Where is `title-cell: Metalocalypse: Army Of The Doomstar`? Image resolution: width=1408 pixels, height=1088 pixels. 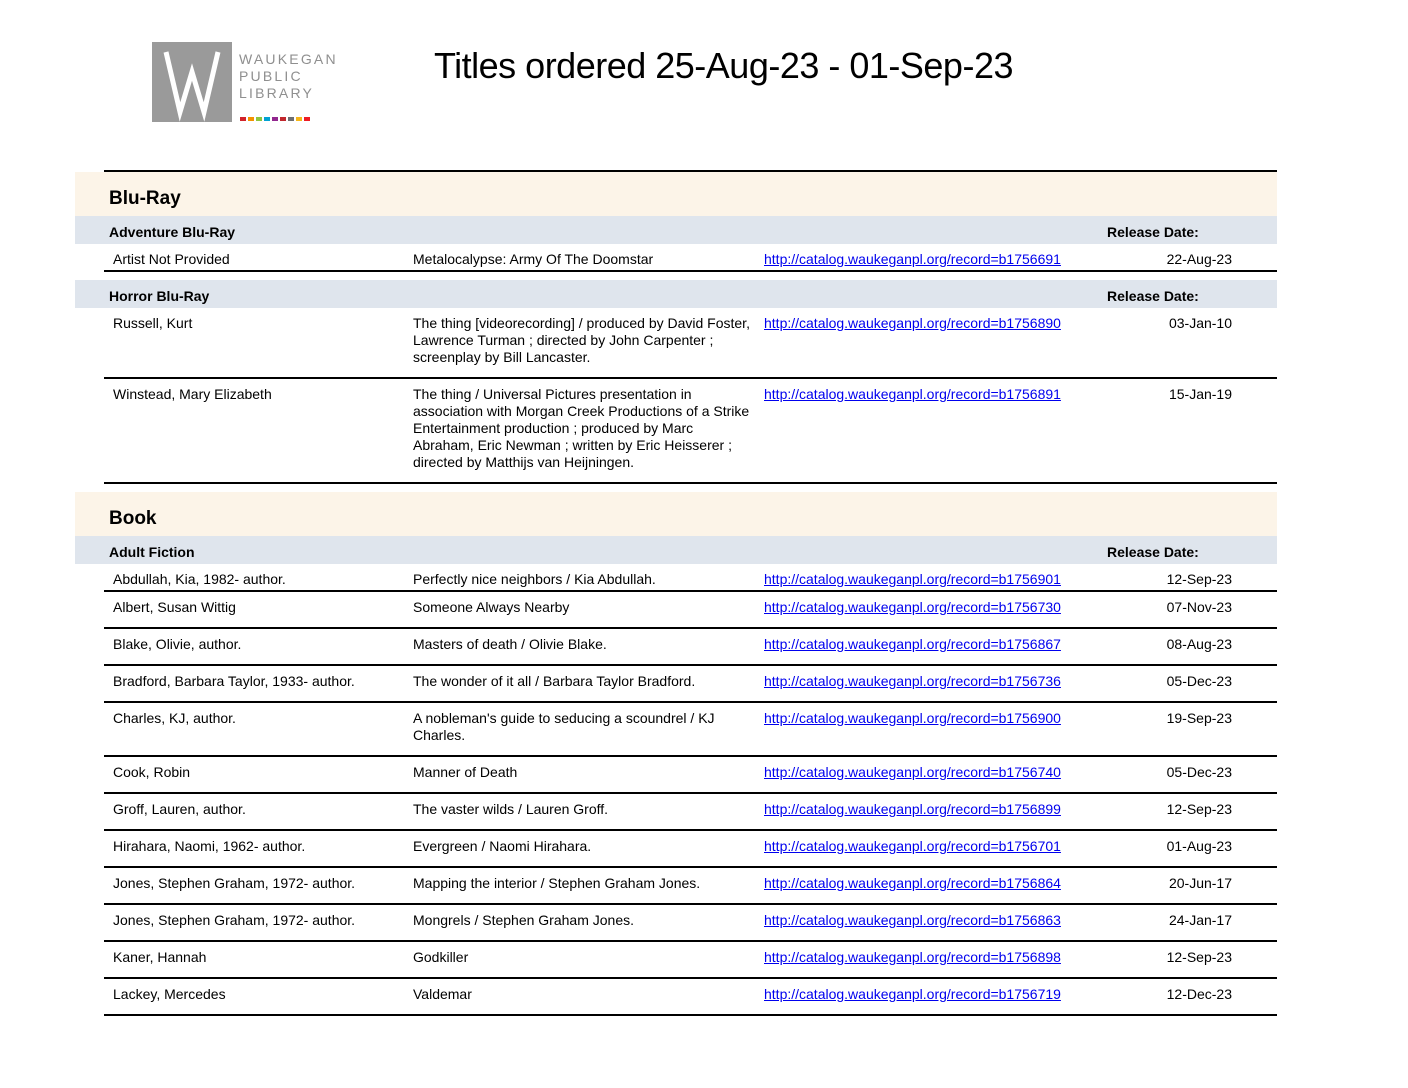 title-cell: Metalocalypse: Army Of The Doomstar is located at coordinates (533, 259).